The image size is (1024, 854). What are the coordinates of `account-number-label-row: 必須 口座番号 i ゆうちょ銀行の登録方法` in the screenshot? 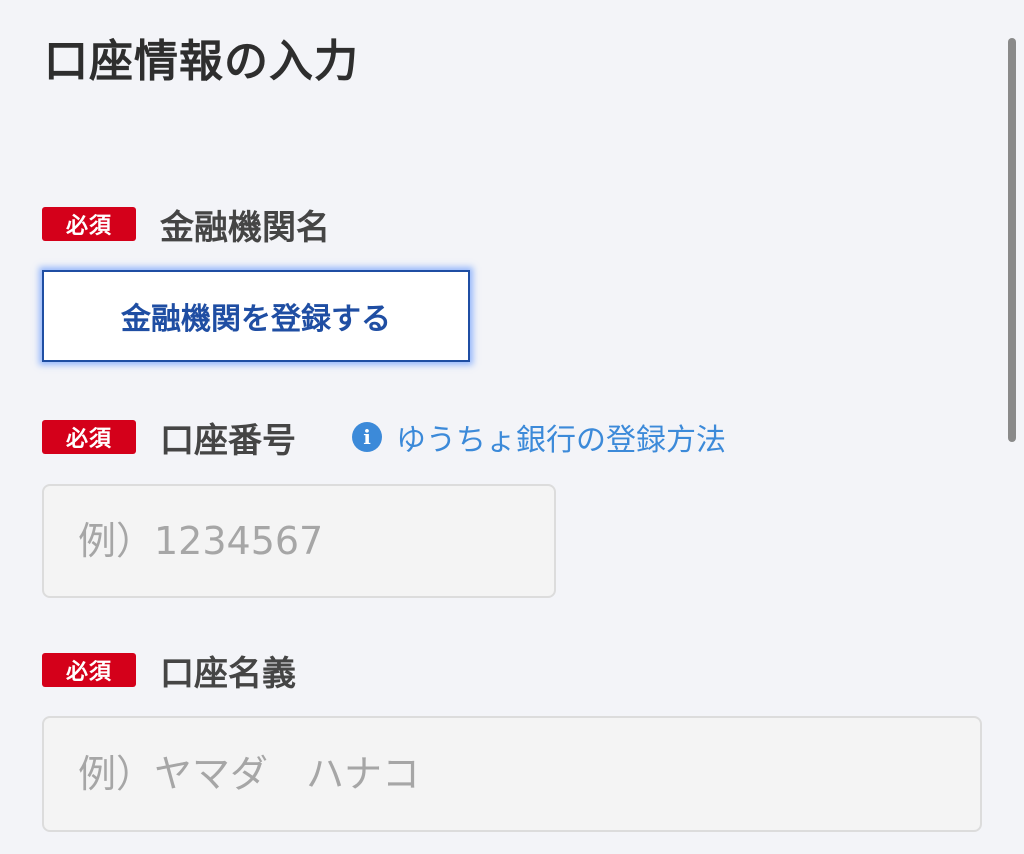 It's located at (384, 437).